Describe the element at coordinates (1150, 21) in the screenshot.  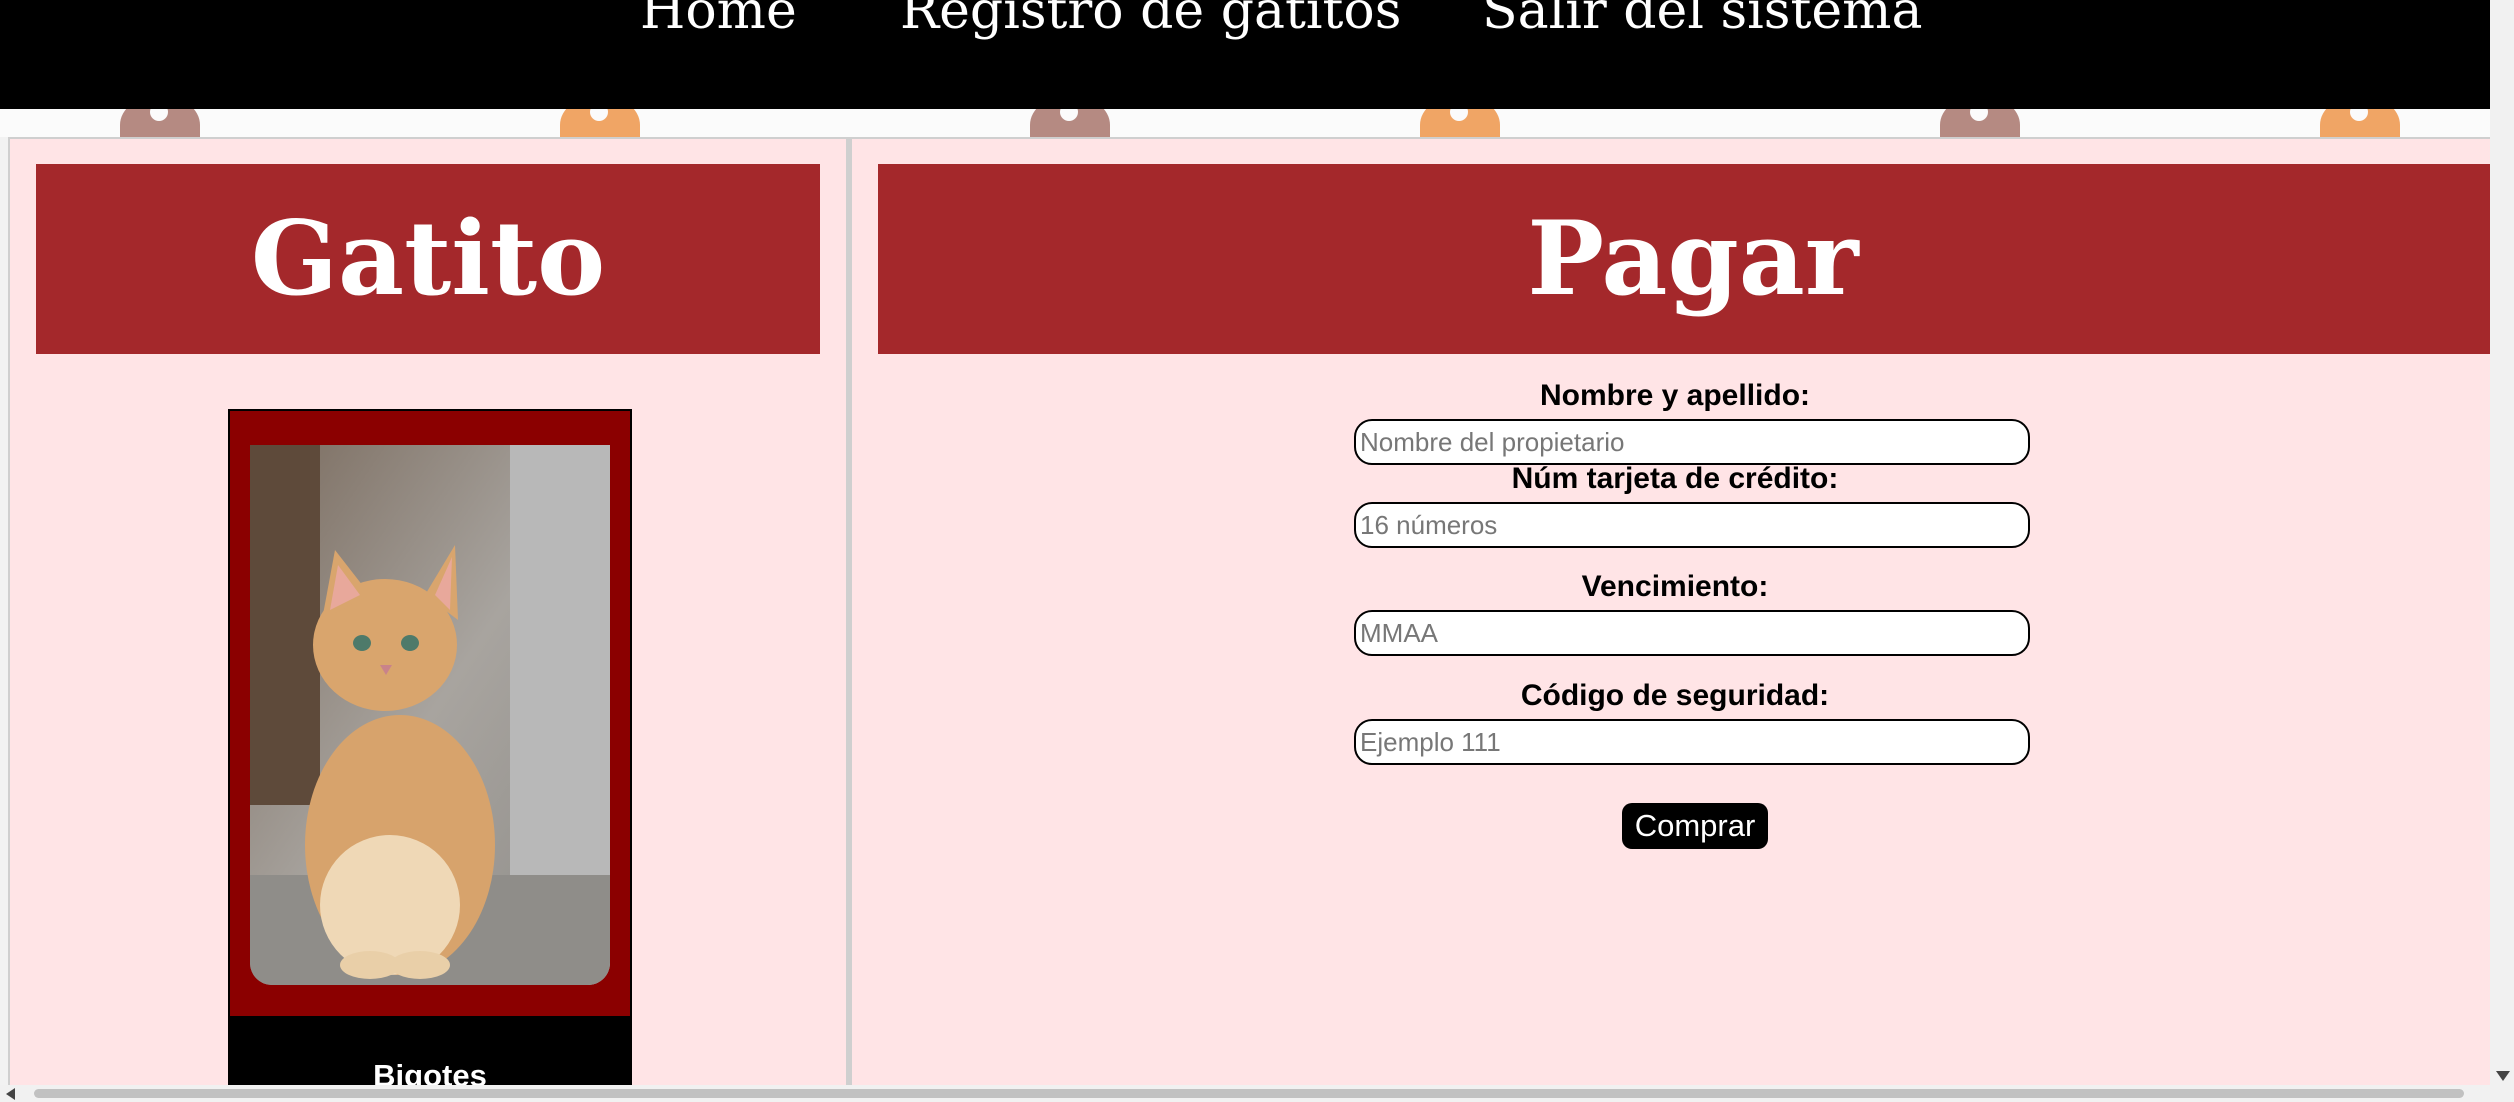
I see `nav-registro-link: Registro de gatitos` at that location.